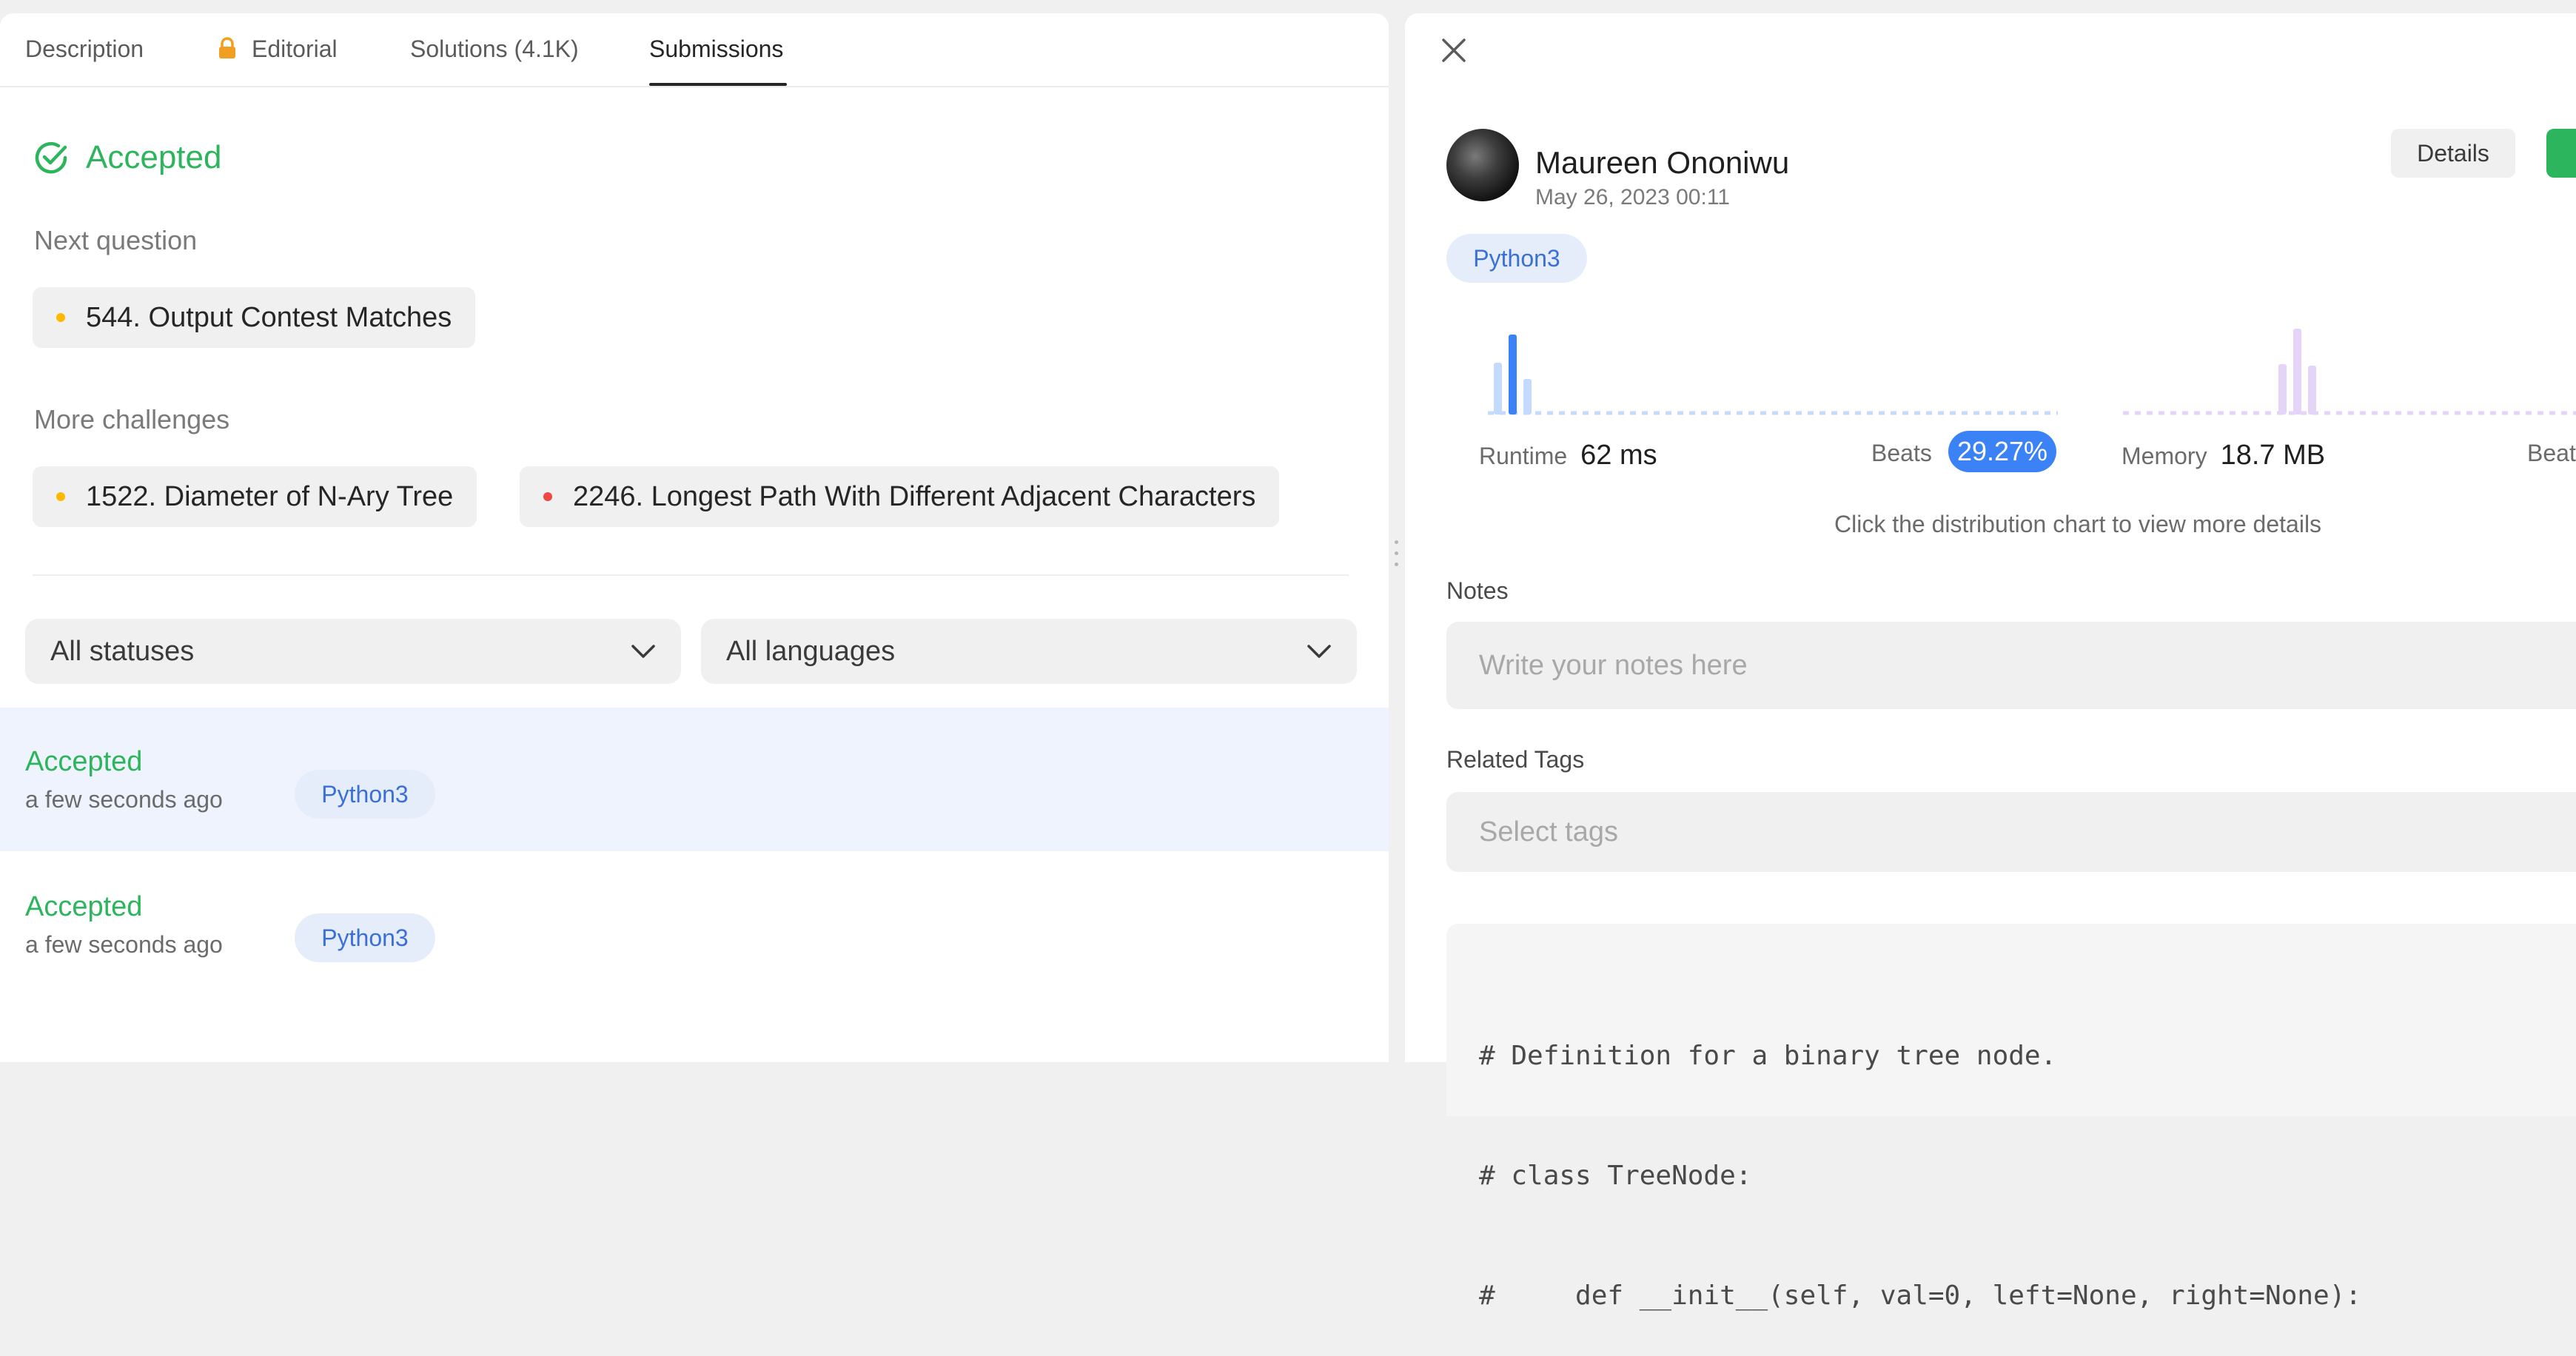  I want to click on memory-beats-stat: Beat, so click(2551, 453).